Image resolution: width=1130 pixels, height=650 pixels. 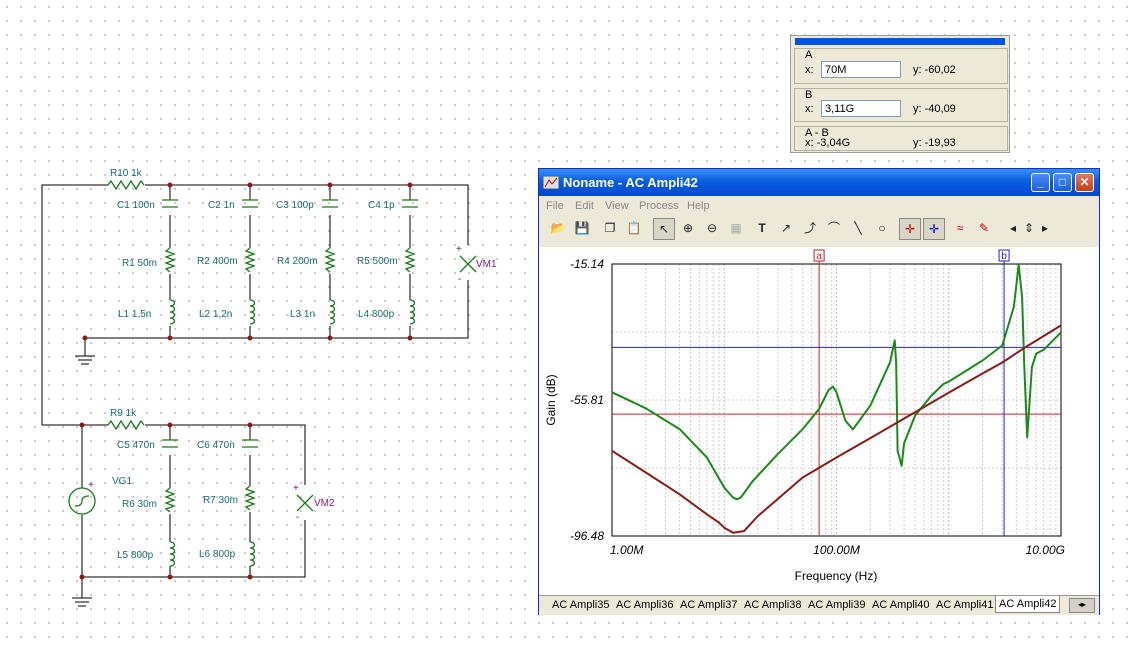 I want to click on close-icon: ✕, so click(x=1084, y=182).